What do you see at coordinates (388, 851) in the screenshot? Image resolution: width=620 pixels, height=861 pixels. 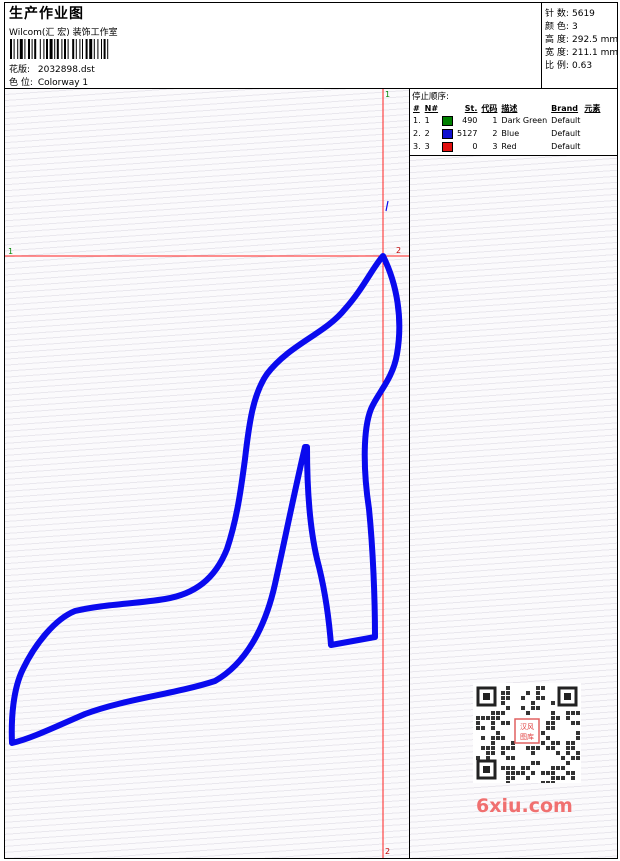 I see `bottom-marker: 2` at bounding box center [388, 851].